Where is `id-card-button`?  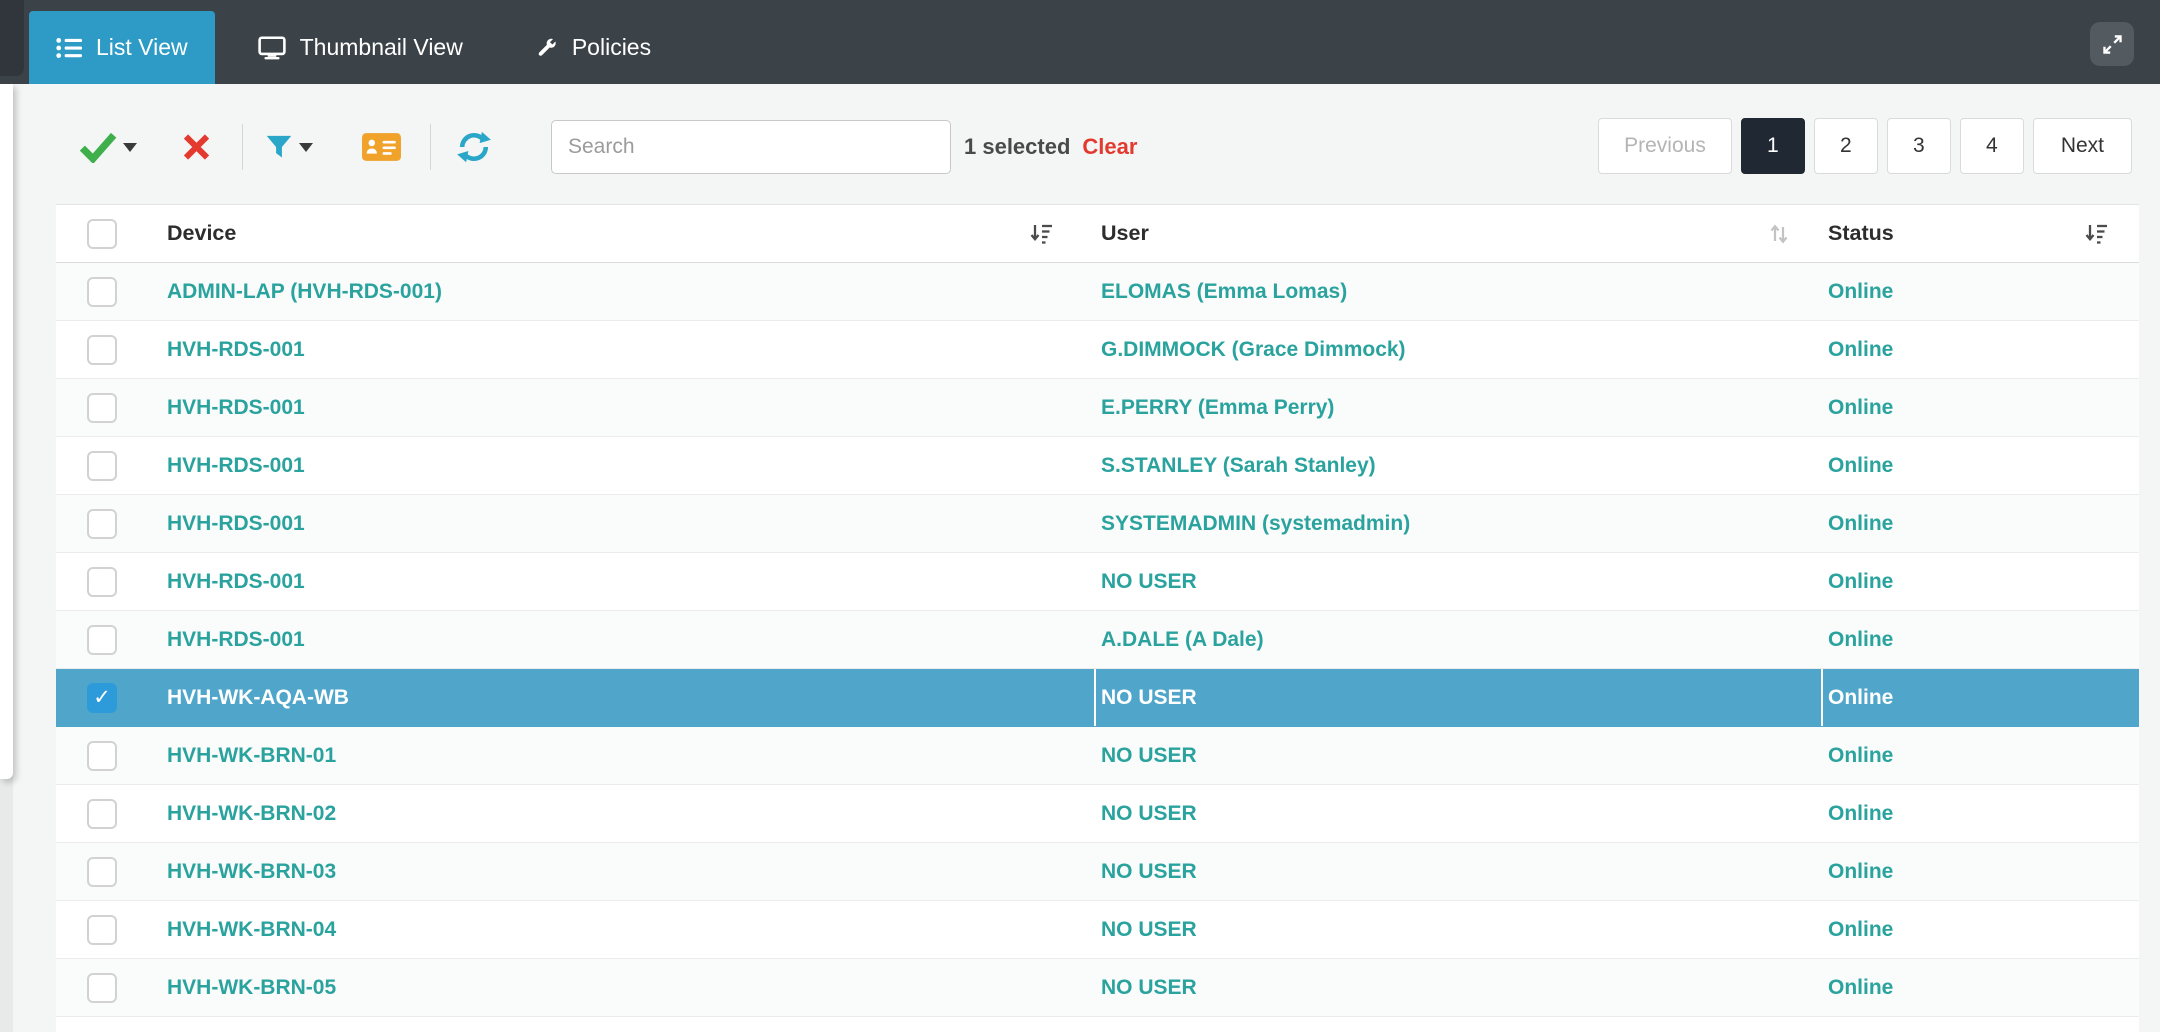
id-card-button is located at coordinates (381, 147).